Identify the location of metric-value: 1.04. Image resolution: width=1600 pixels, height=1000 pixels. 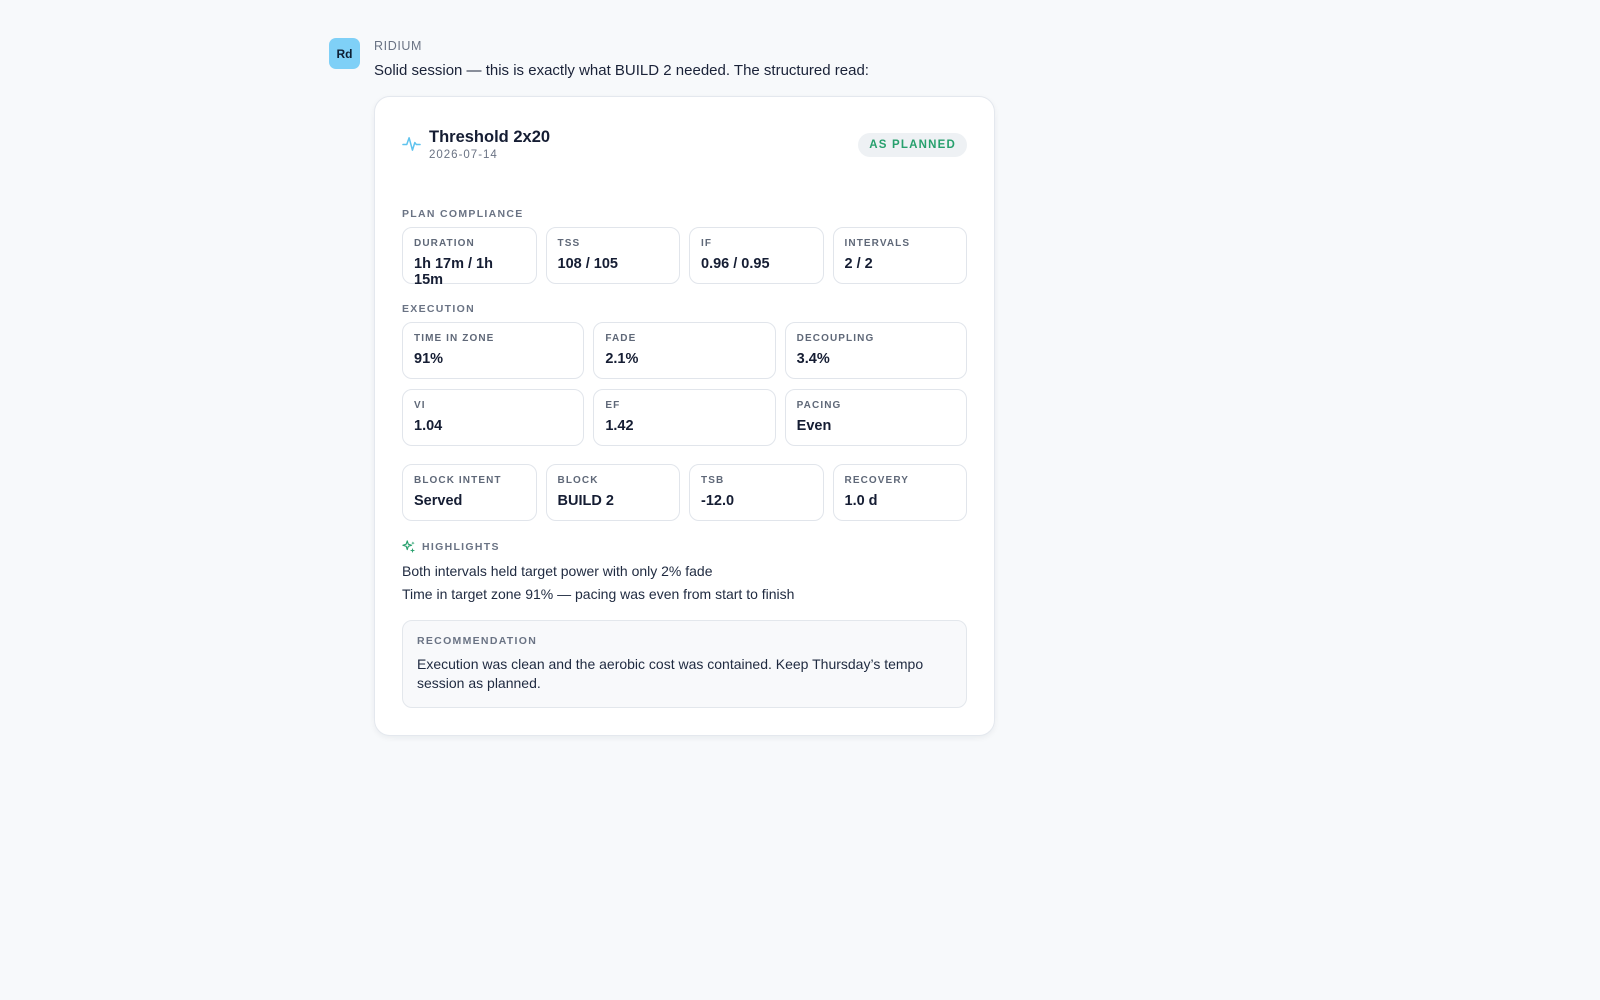
(428, 426).